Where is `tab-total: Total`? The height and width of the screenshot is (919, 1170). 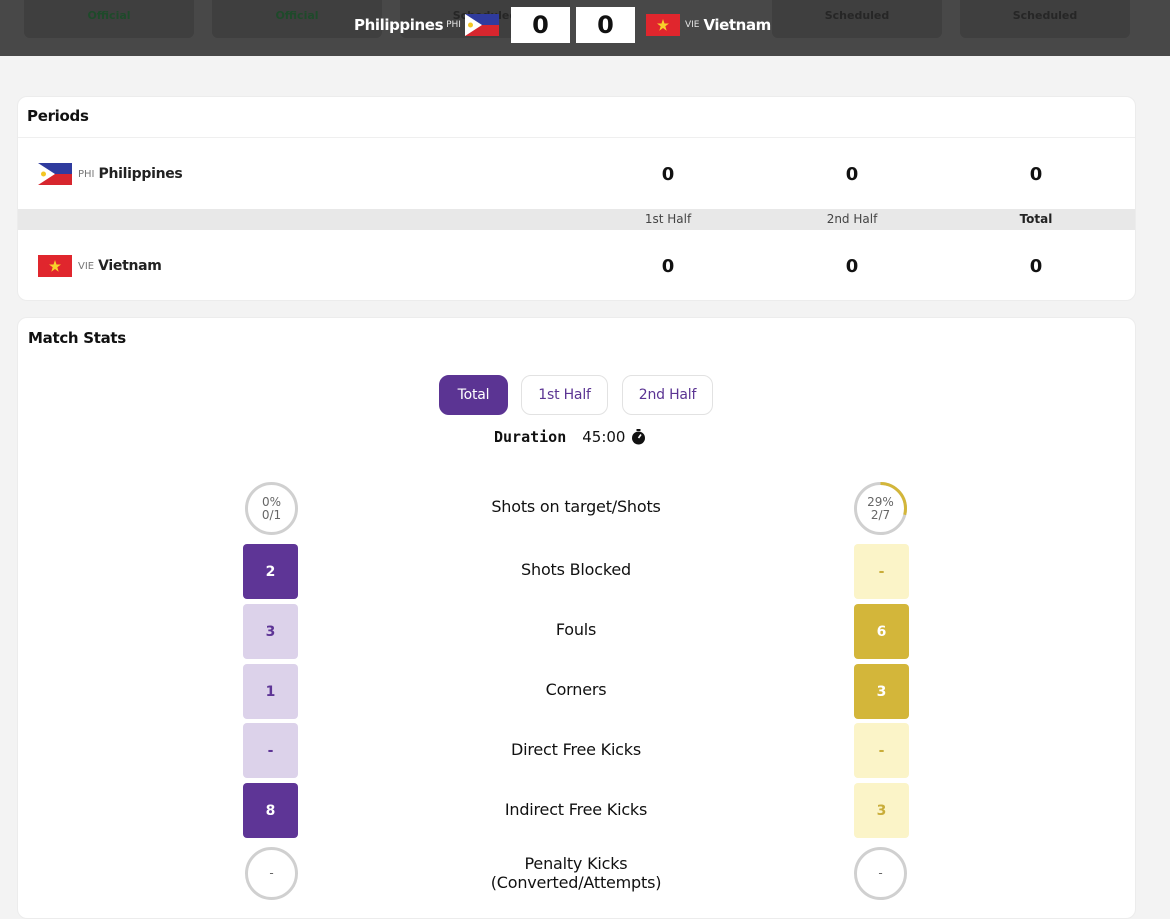 tab-total: Total is located at coordinates (473, 395).